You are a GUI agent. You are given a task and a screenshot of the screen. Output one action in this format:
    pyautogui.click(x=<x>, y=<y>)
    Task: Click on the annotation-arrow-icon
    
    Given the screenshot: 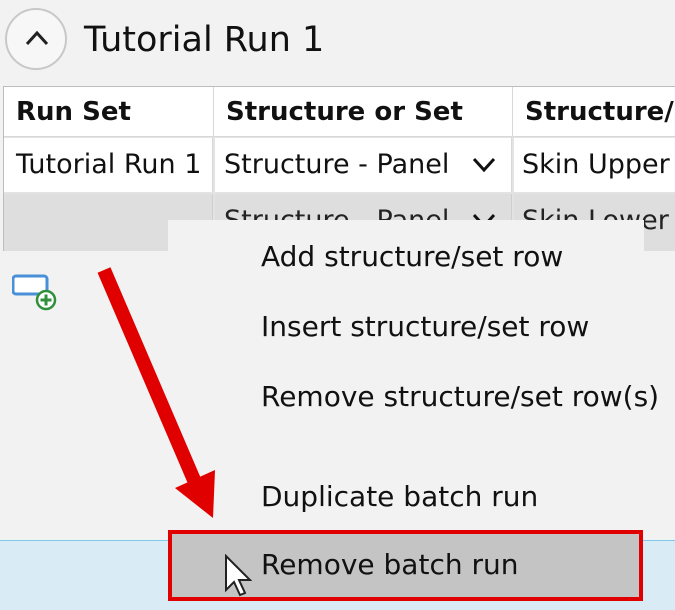 What is the action you would take?
    pyautogui.click(x=156, y=392)
    